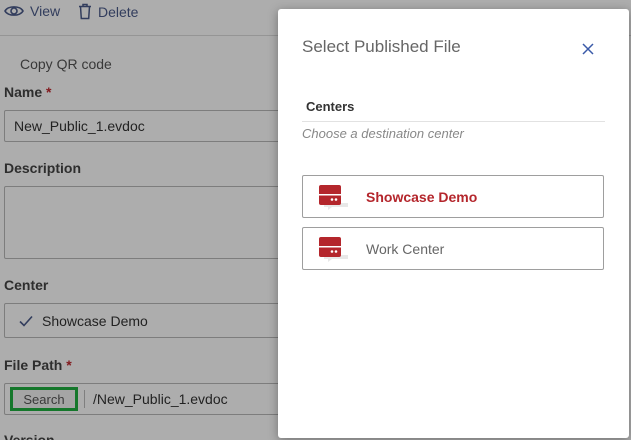  What do you see at coordinates (453, 121) in the screenshot?
I see `section-divider` at bounding box center [453, 121].